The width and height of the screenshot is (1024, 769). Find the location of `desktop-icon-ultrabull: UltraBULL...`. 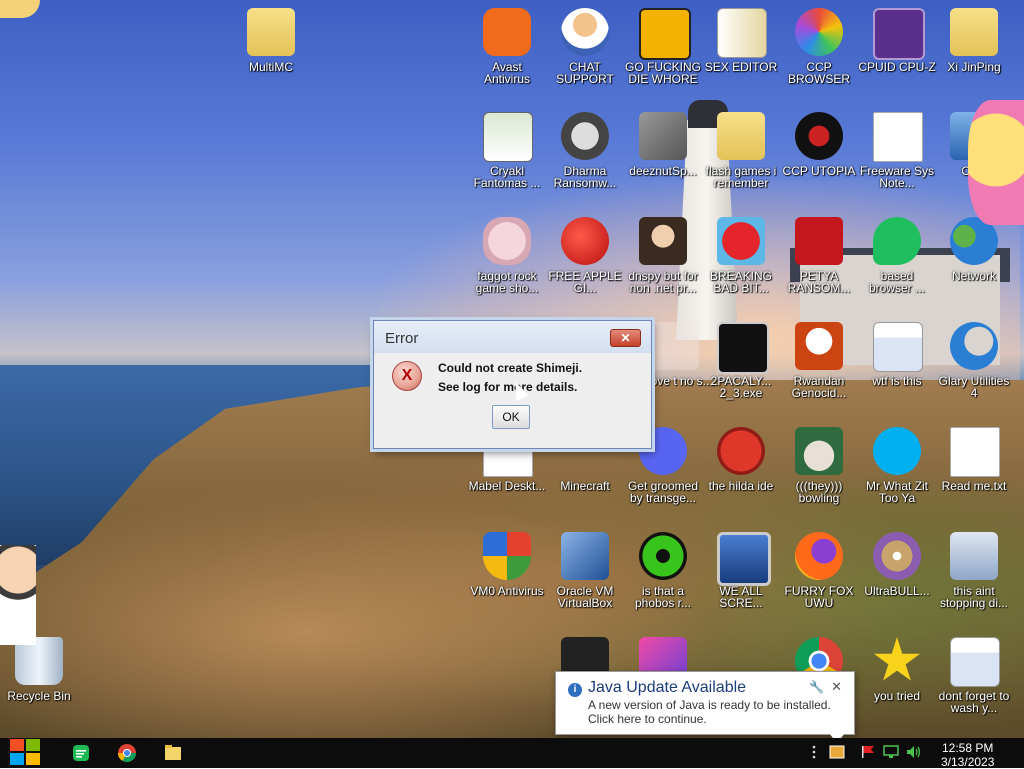

desktop-icon-ultrabull: UltraBULL... is located at coordinates (897, 578).